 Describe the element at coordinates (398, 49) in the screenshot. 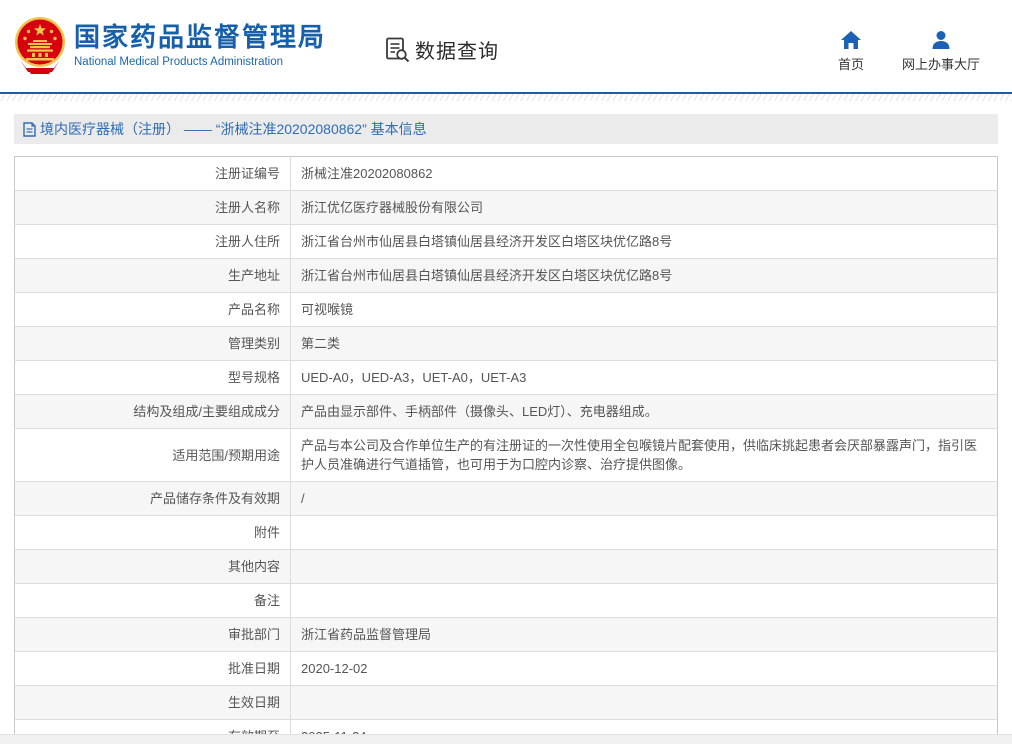

I see `data-query-icon` at that location.